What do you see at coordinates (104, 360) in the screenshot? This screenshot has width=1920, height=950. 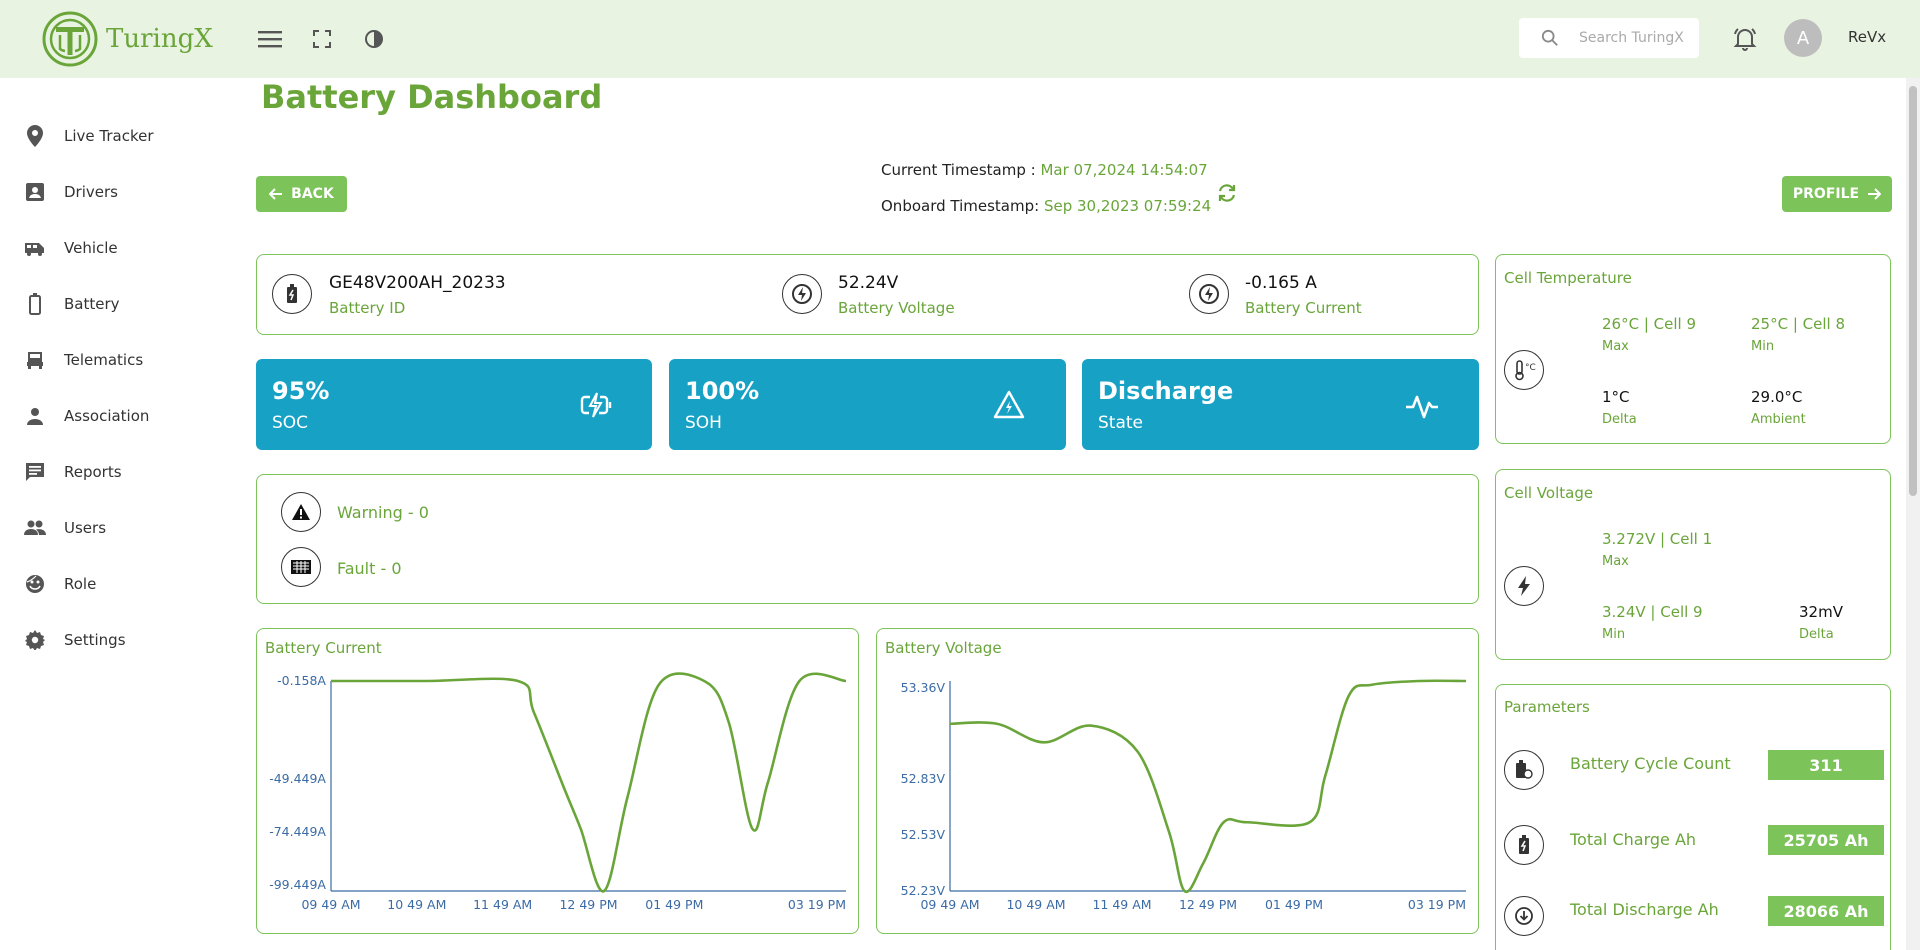 I see `sidebar-item-label: Telematics` at bounding box center [104, 360].